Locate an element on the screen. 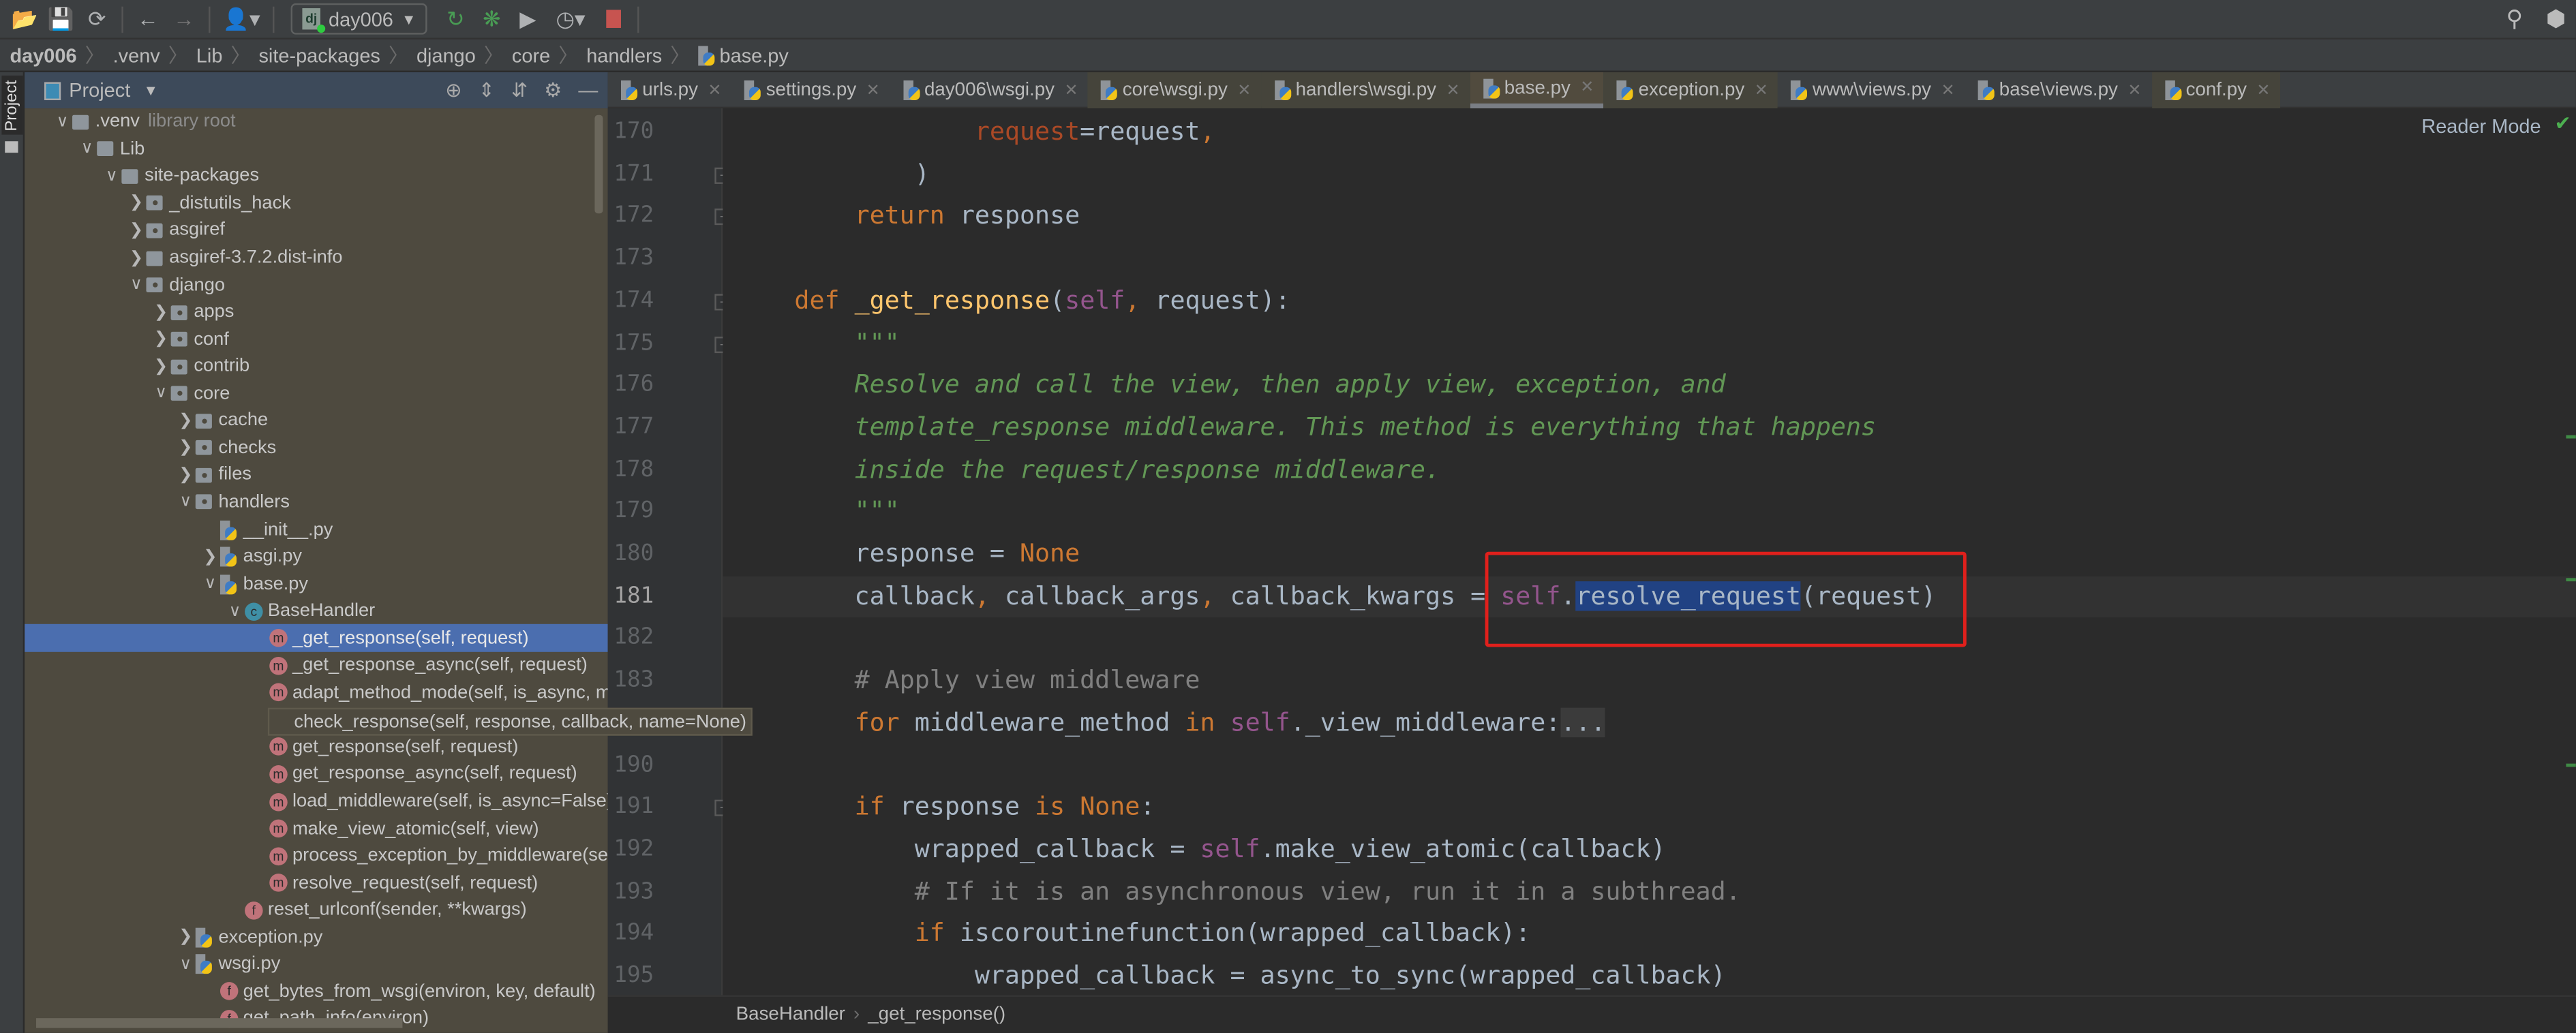 The image size is (2576, 1033). tree-item: m _get_response_async(self, request) is located at coordinates (317, 665).